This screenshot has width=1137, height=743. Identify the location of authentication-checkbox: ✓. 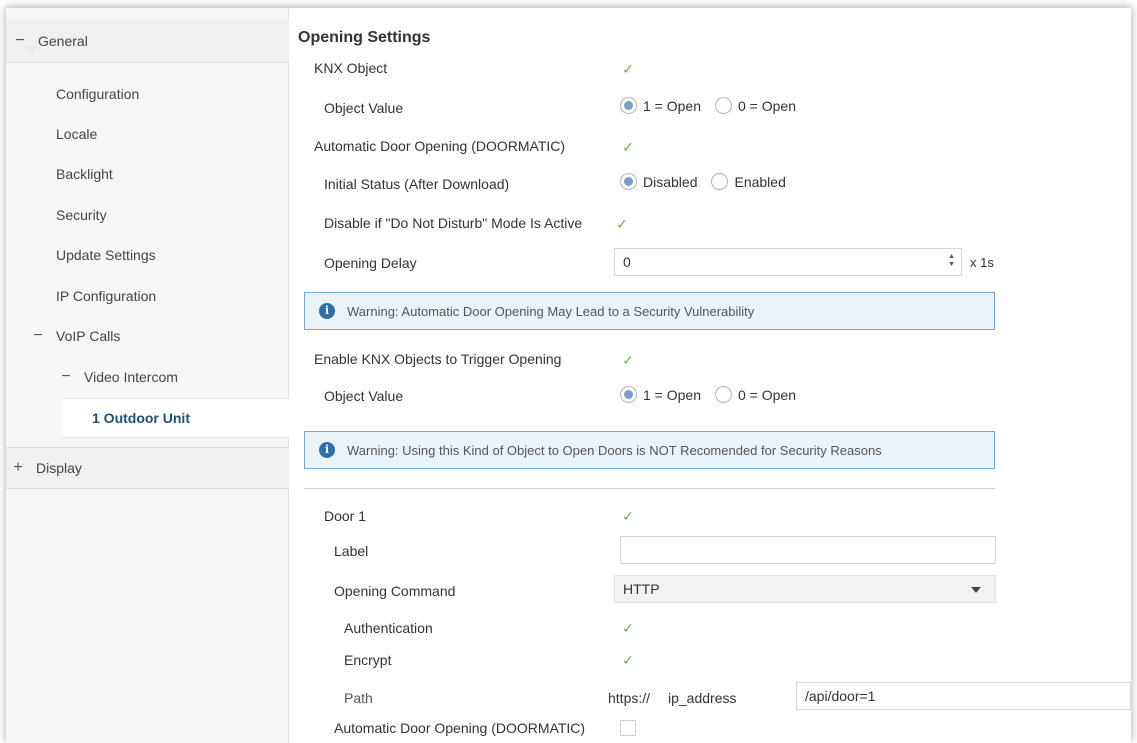
(628, 628).